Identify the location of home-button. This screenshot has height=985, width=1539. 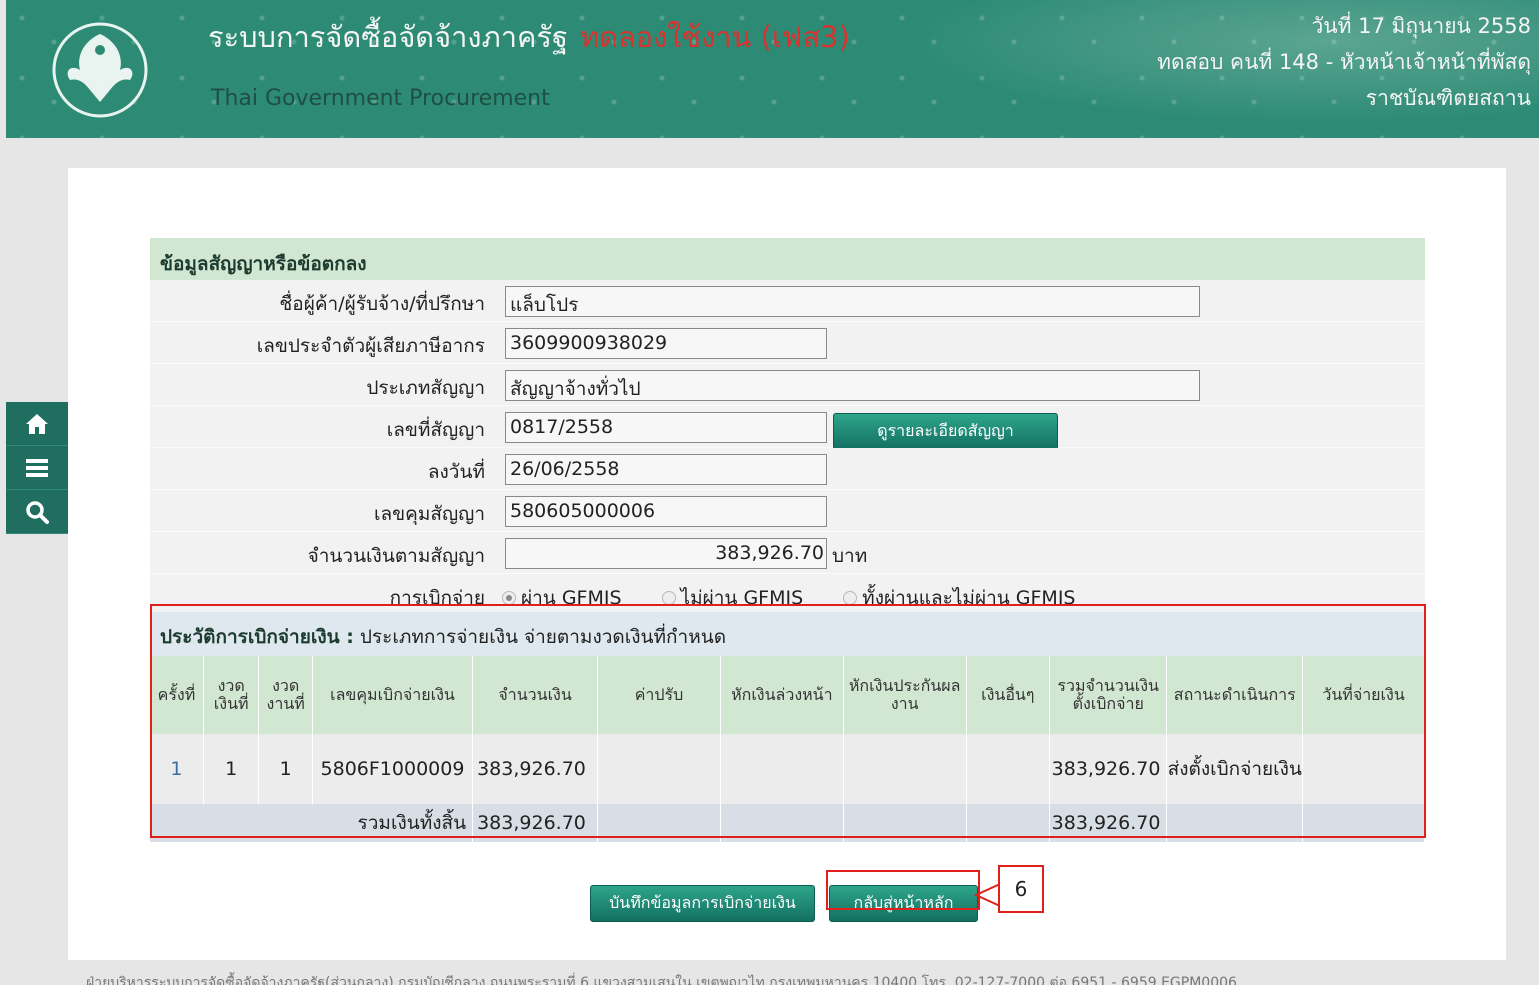
(37, 424).